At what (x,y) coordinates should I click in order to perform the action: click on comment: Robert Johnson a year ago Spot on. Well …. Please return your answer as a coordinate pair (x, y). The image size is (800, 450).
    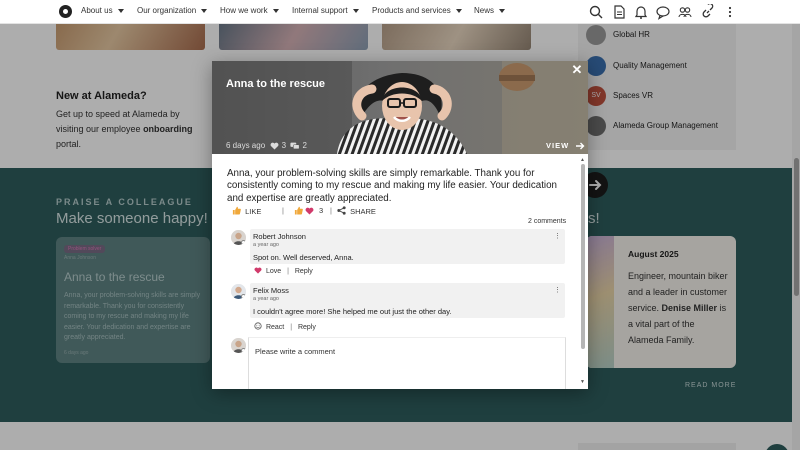
    Looking at the image, I should click on (407, 246).